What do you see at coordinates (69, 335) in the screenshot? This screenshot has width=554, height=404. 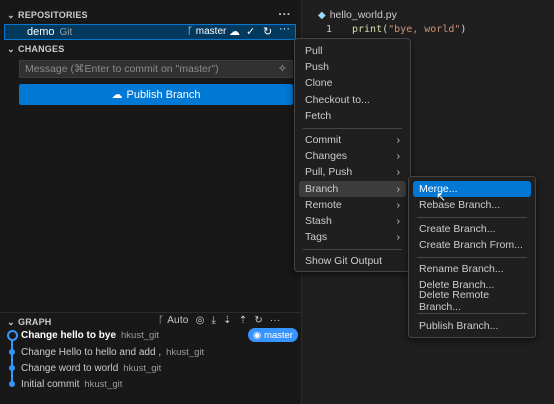 I see `commit-message: Change hello to bye` at bounding box center [69, 335].